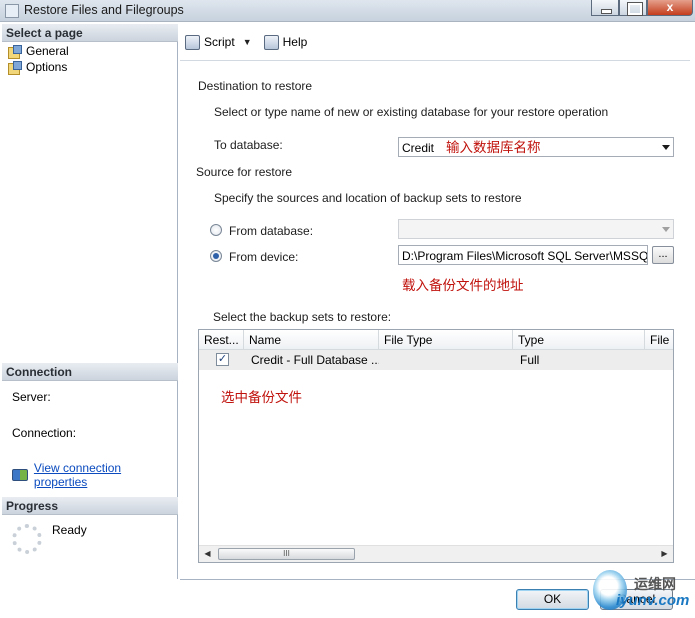 The image size is (695, 618). I want to click on page-item-options: Options, so click(38, 67).